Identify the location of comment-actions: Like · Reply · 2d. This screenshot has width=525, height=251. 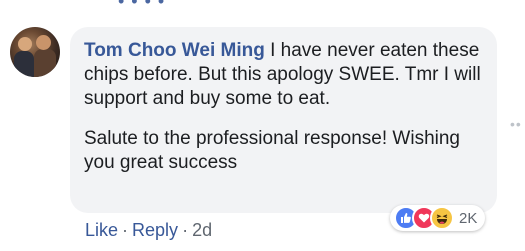
(148, 230).